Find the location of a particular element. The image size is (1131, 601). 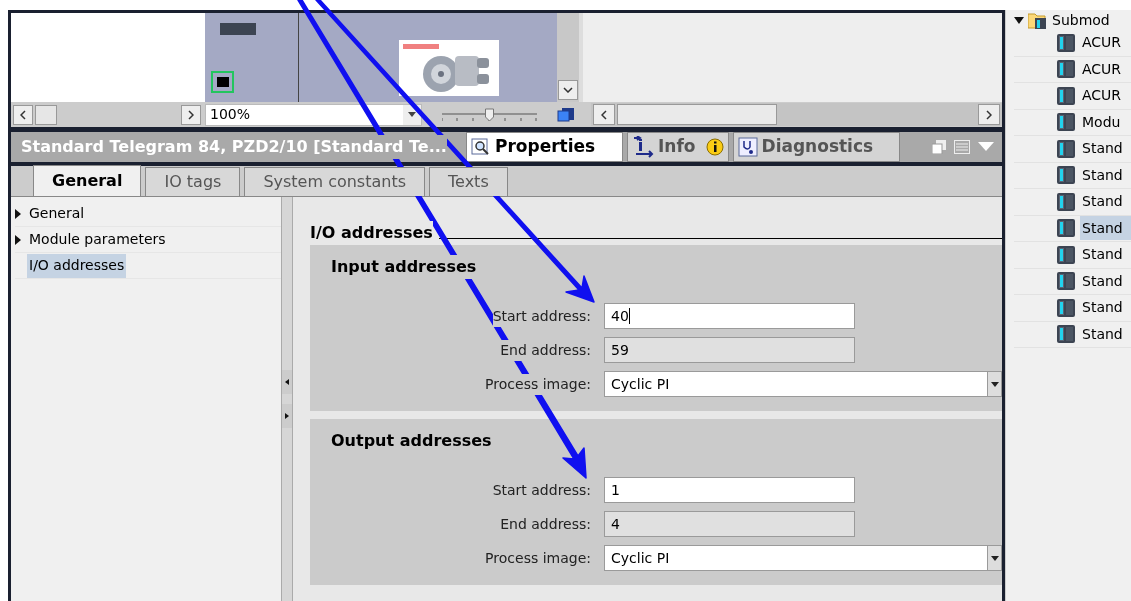

tab: Texts is located at coordinates (468, 181).